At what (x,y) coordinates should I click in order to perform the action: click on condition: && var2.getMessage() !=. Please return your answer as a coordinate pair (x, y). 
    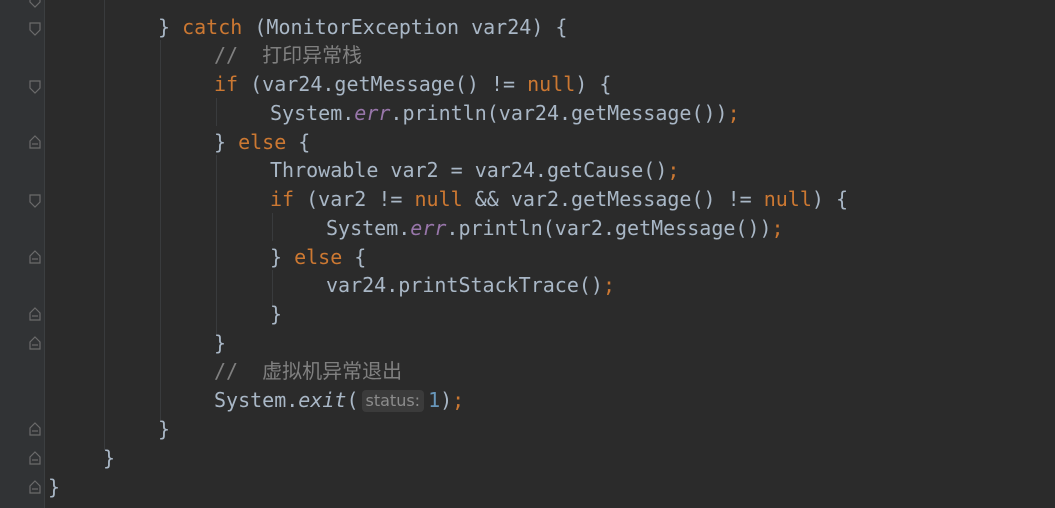
    Looking at the image, I should click on (613, 199).